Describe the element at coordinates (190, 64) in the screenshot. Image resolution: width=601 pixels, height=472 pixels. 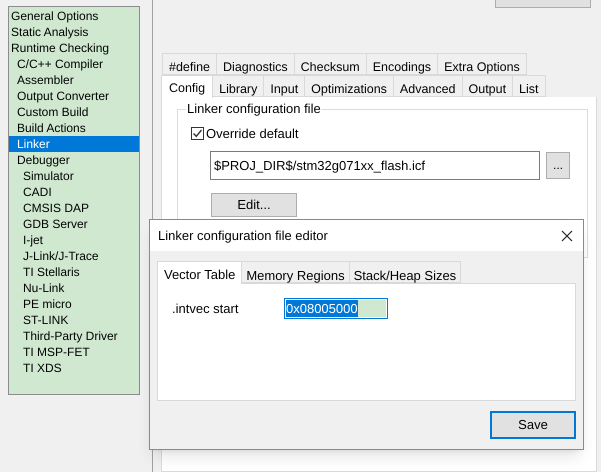
I see `tab: #define` at that location.